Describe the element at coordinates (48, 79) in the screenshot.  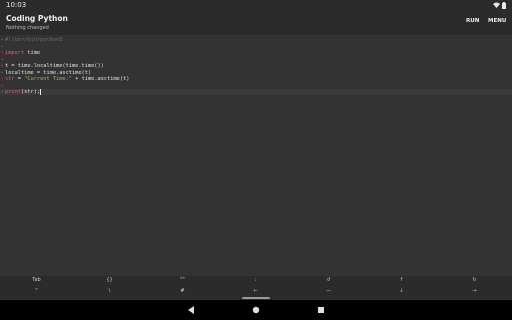
I see `code-token: "Current Time:"` at that location.